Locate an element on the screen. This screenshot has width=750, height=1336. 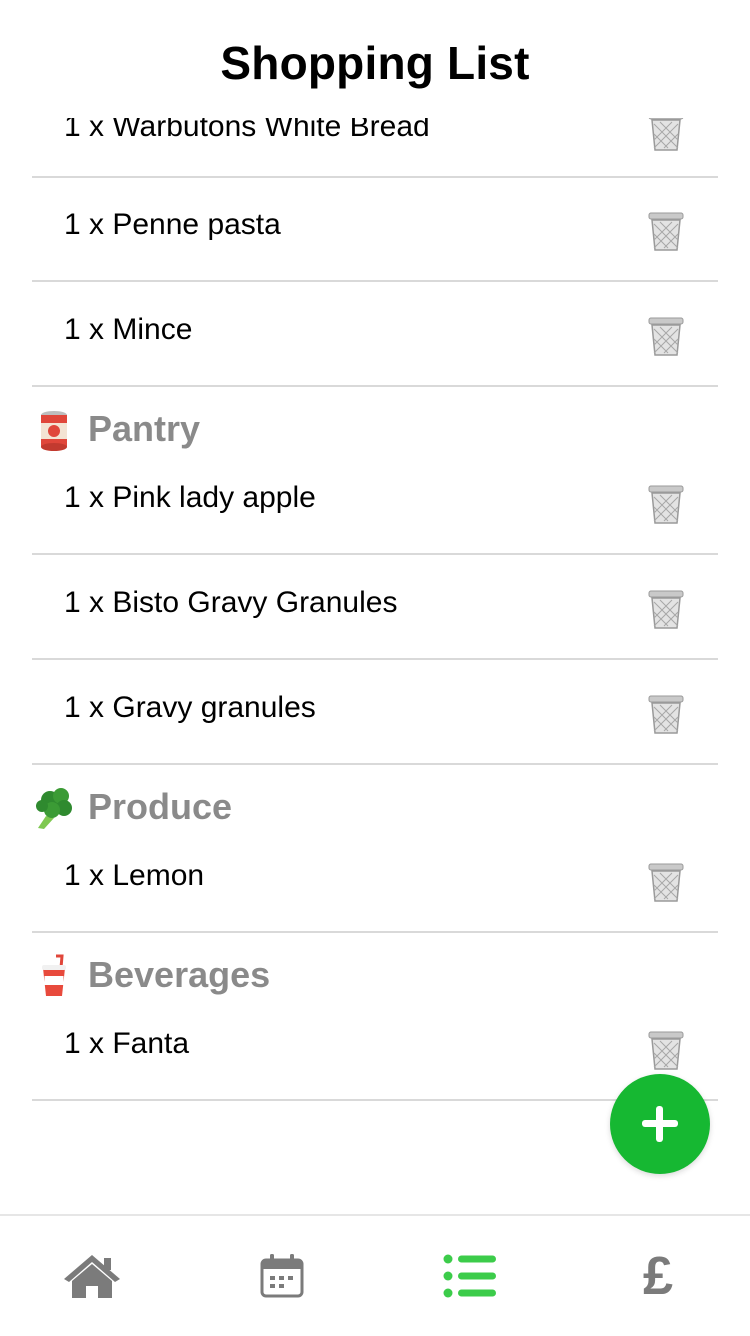
calendar-icon is located at coordinates (282, 1276).